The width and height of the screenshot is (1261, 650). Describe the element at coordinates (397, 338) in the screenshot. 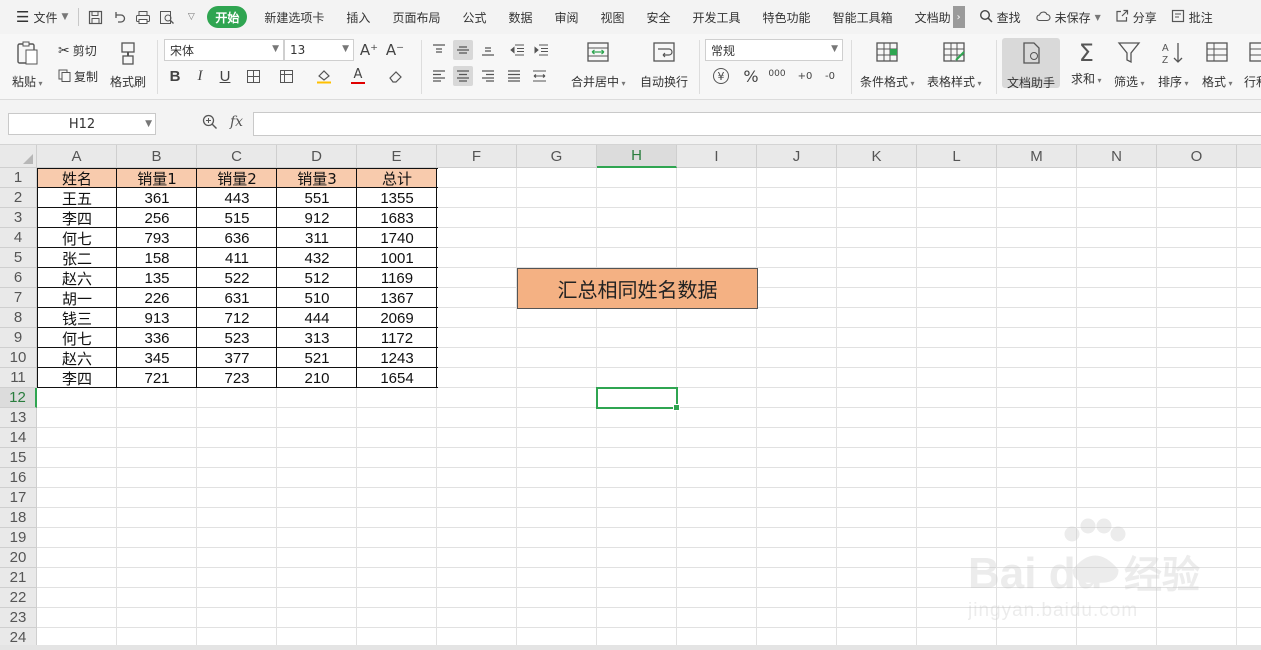

I see `value-cell: 1172` at that location.